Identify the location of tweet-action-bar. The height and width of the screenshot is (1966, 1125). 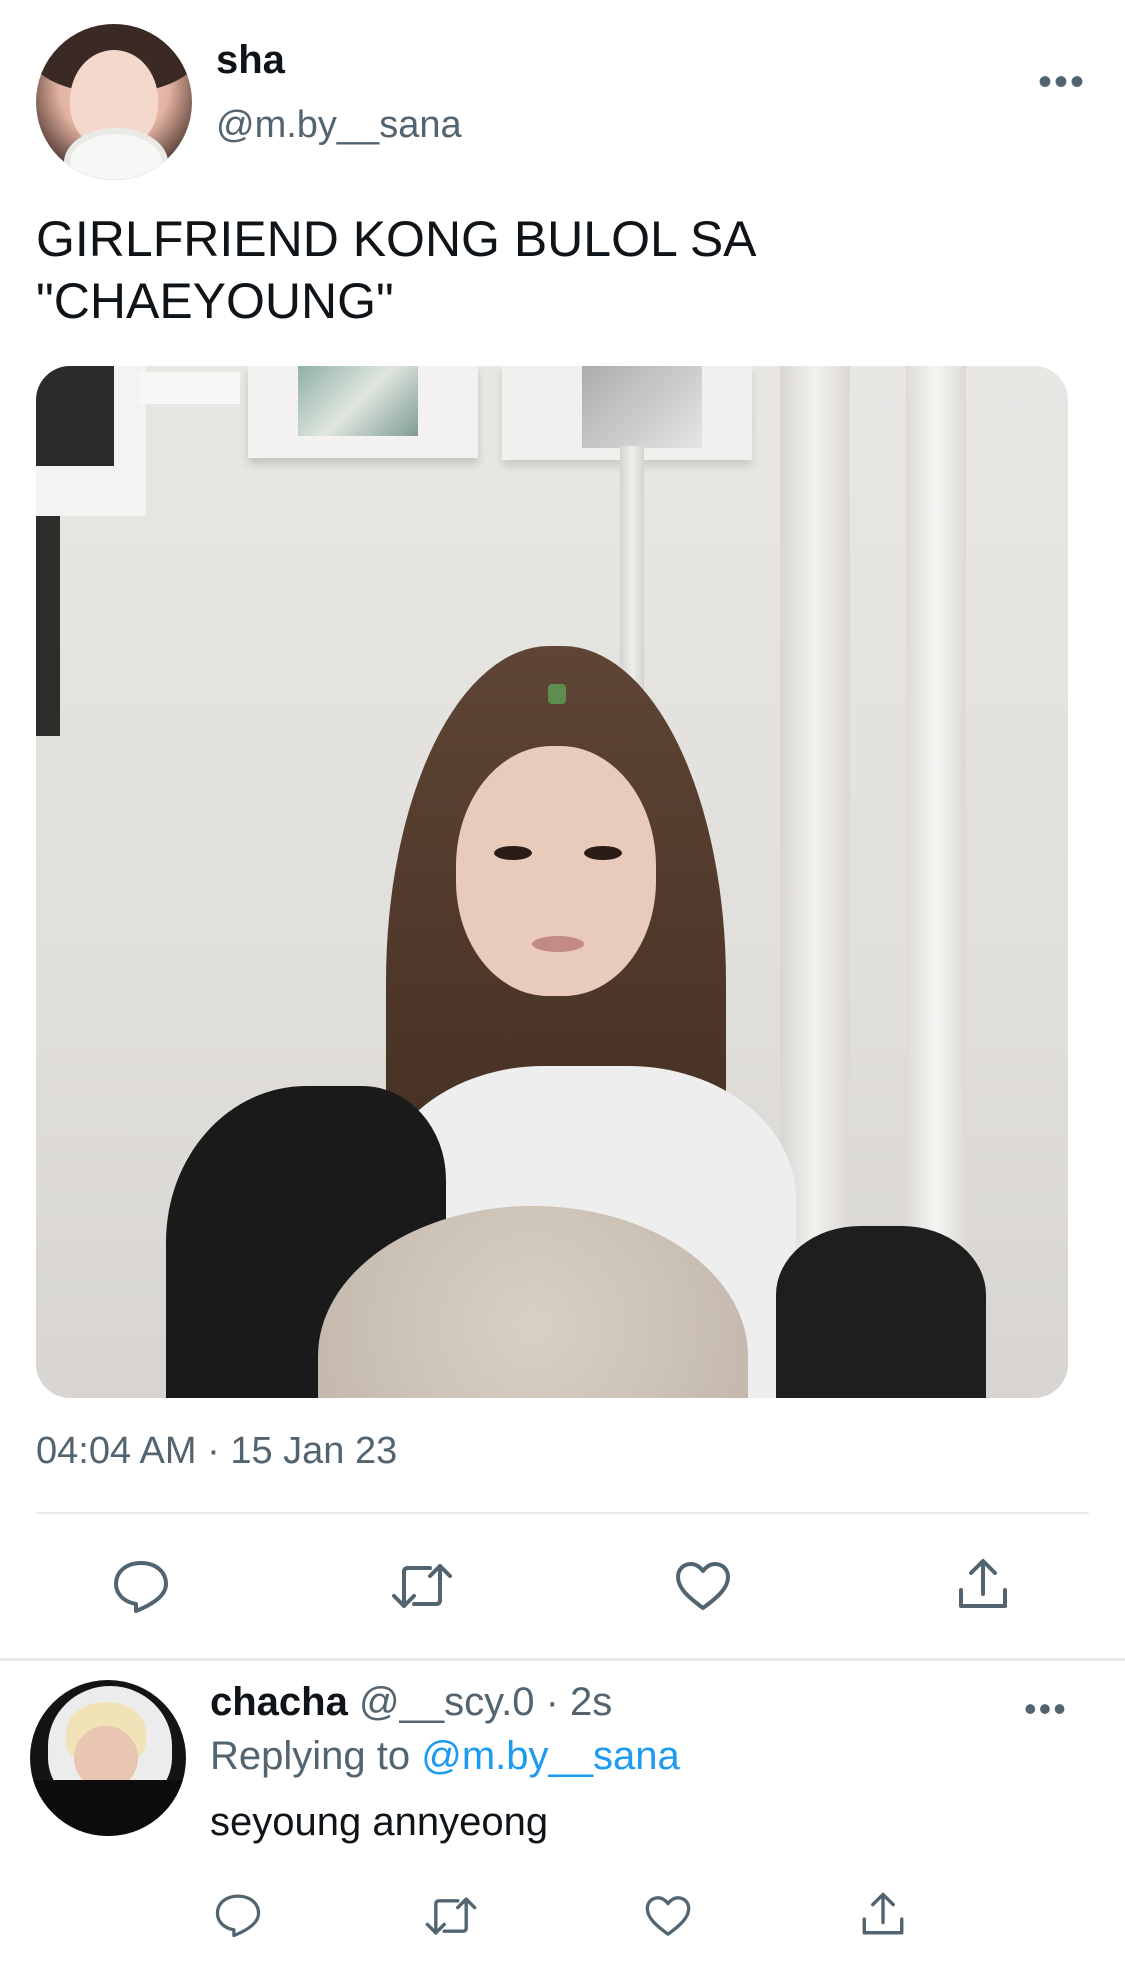
(562, 1586).